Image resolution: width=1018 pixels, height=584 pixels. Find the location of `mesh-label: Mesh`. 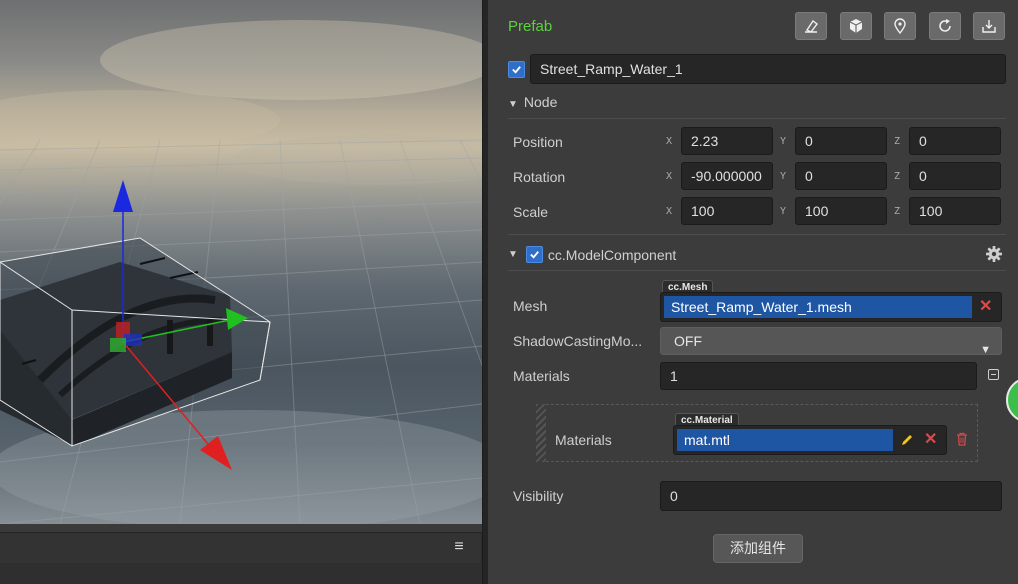

mesh-label: Mesh is located at coordinates (530, 306).